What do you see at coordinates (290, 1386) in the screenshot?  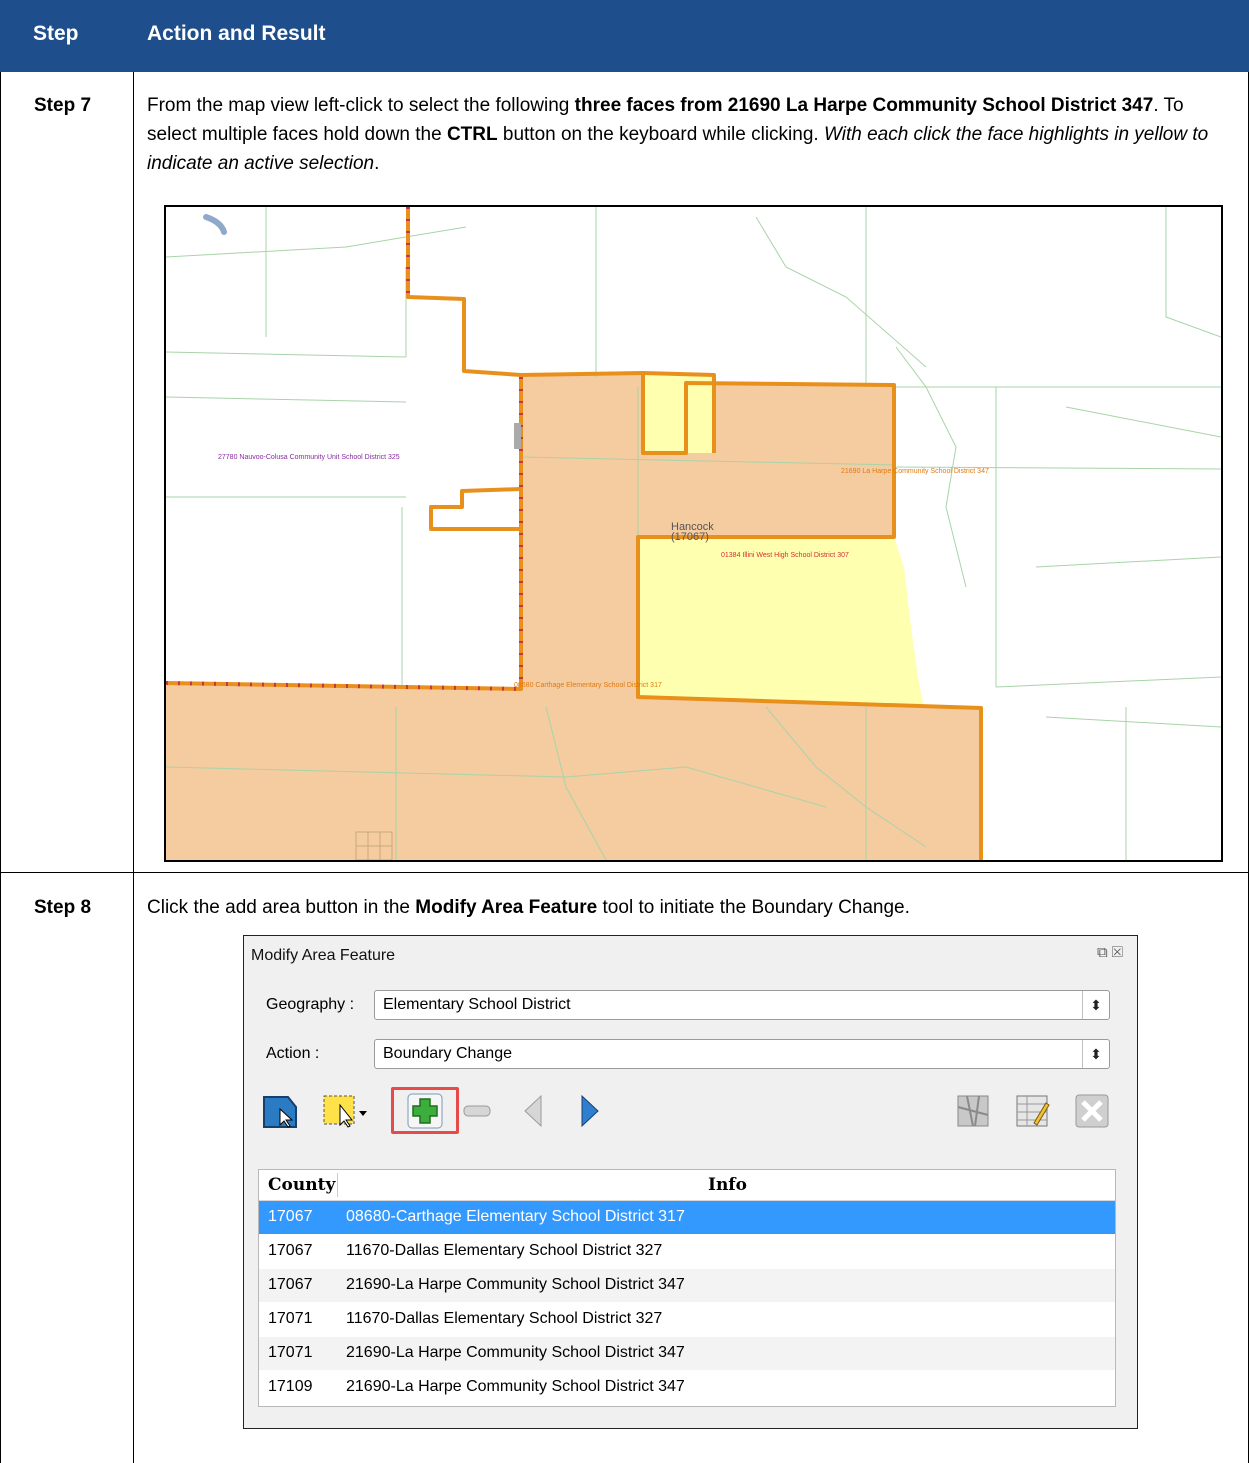 I see `cell-county: 17109` at bounding box center [290, 1386].